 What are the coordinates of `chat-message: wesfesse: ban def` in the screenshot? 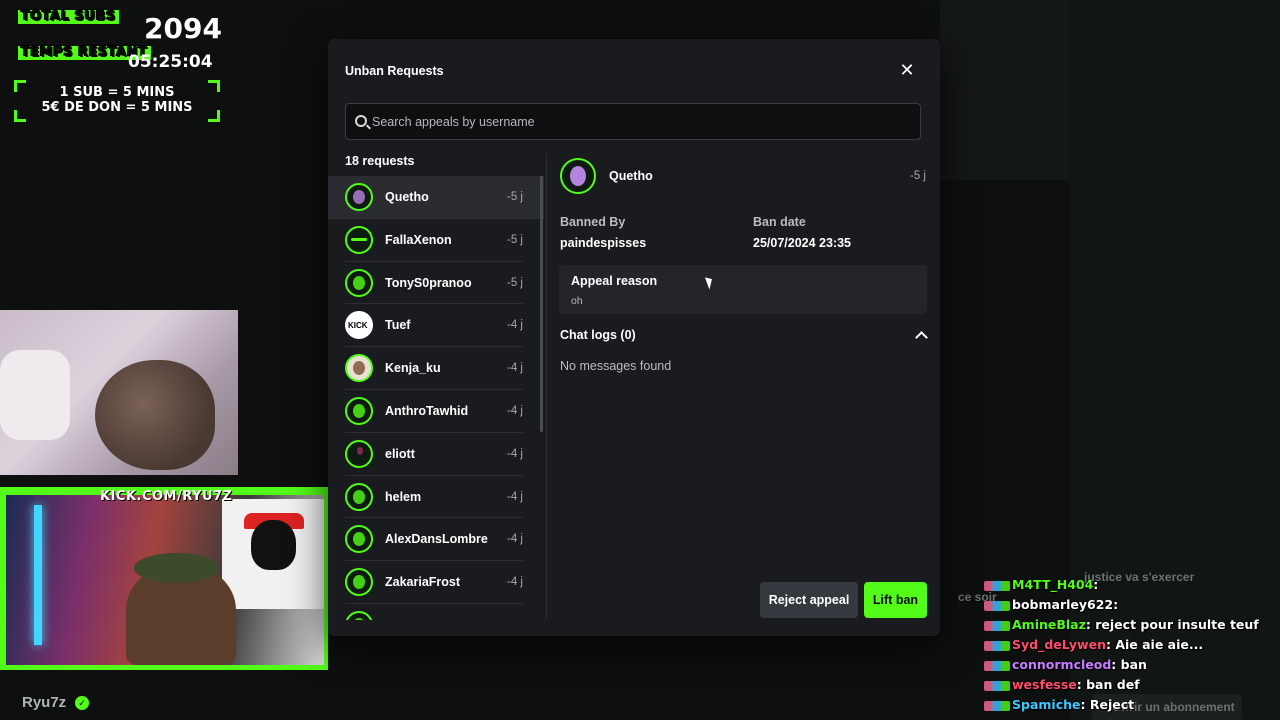 It's located at (1108, 687).